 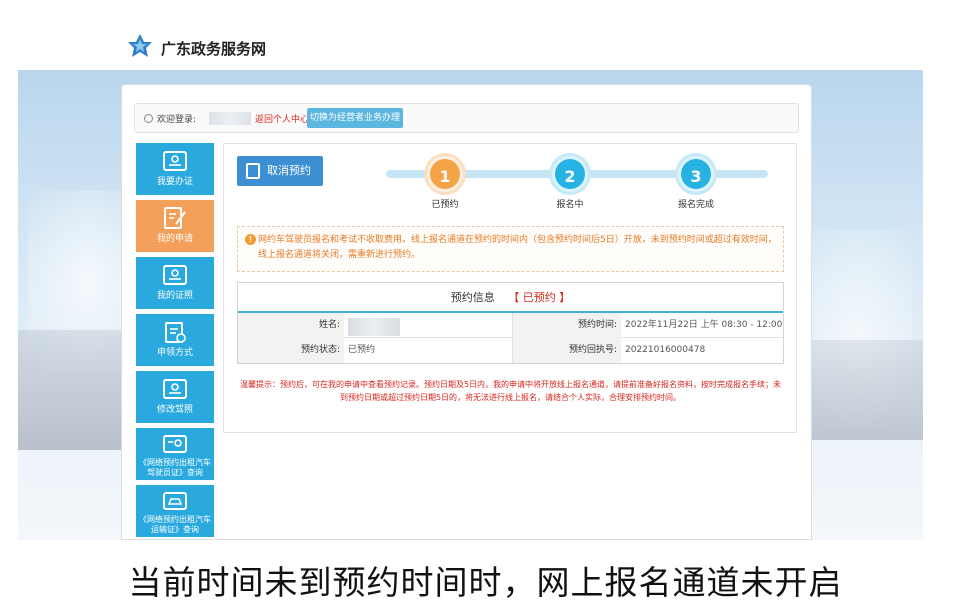 I want to click on sidebar-item-my-licenses: 我的证照, so click(x=175, y=283).